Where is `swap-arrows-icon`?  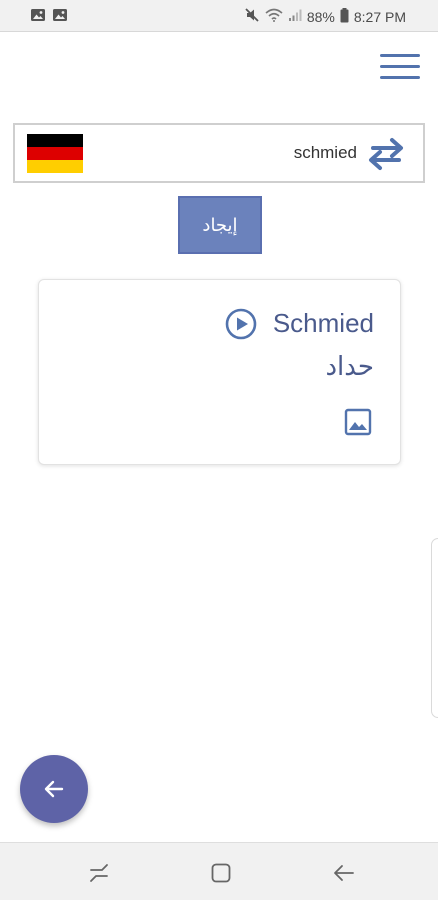 swap-arrows-icon is located at coordinates (386, 154).